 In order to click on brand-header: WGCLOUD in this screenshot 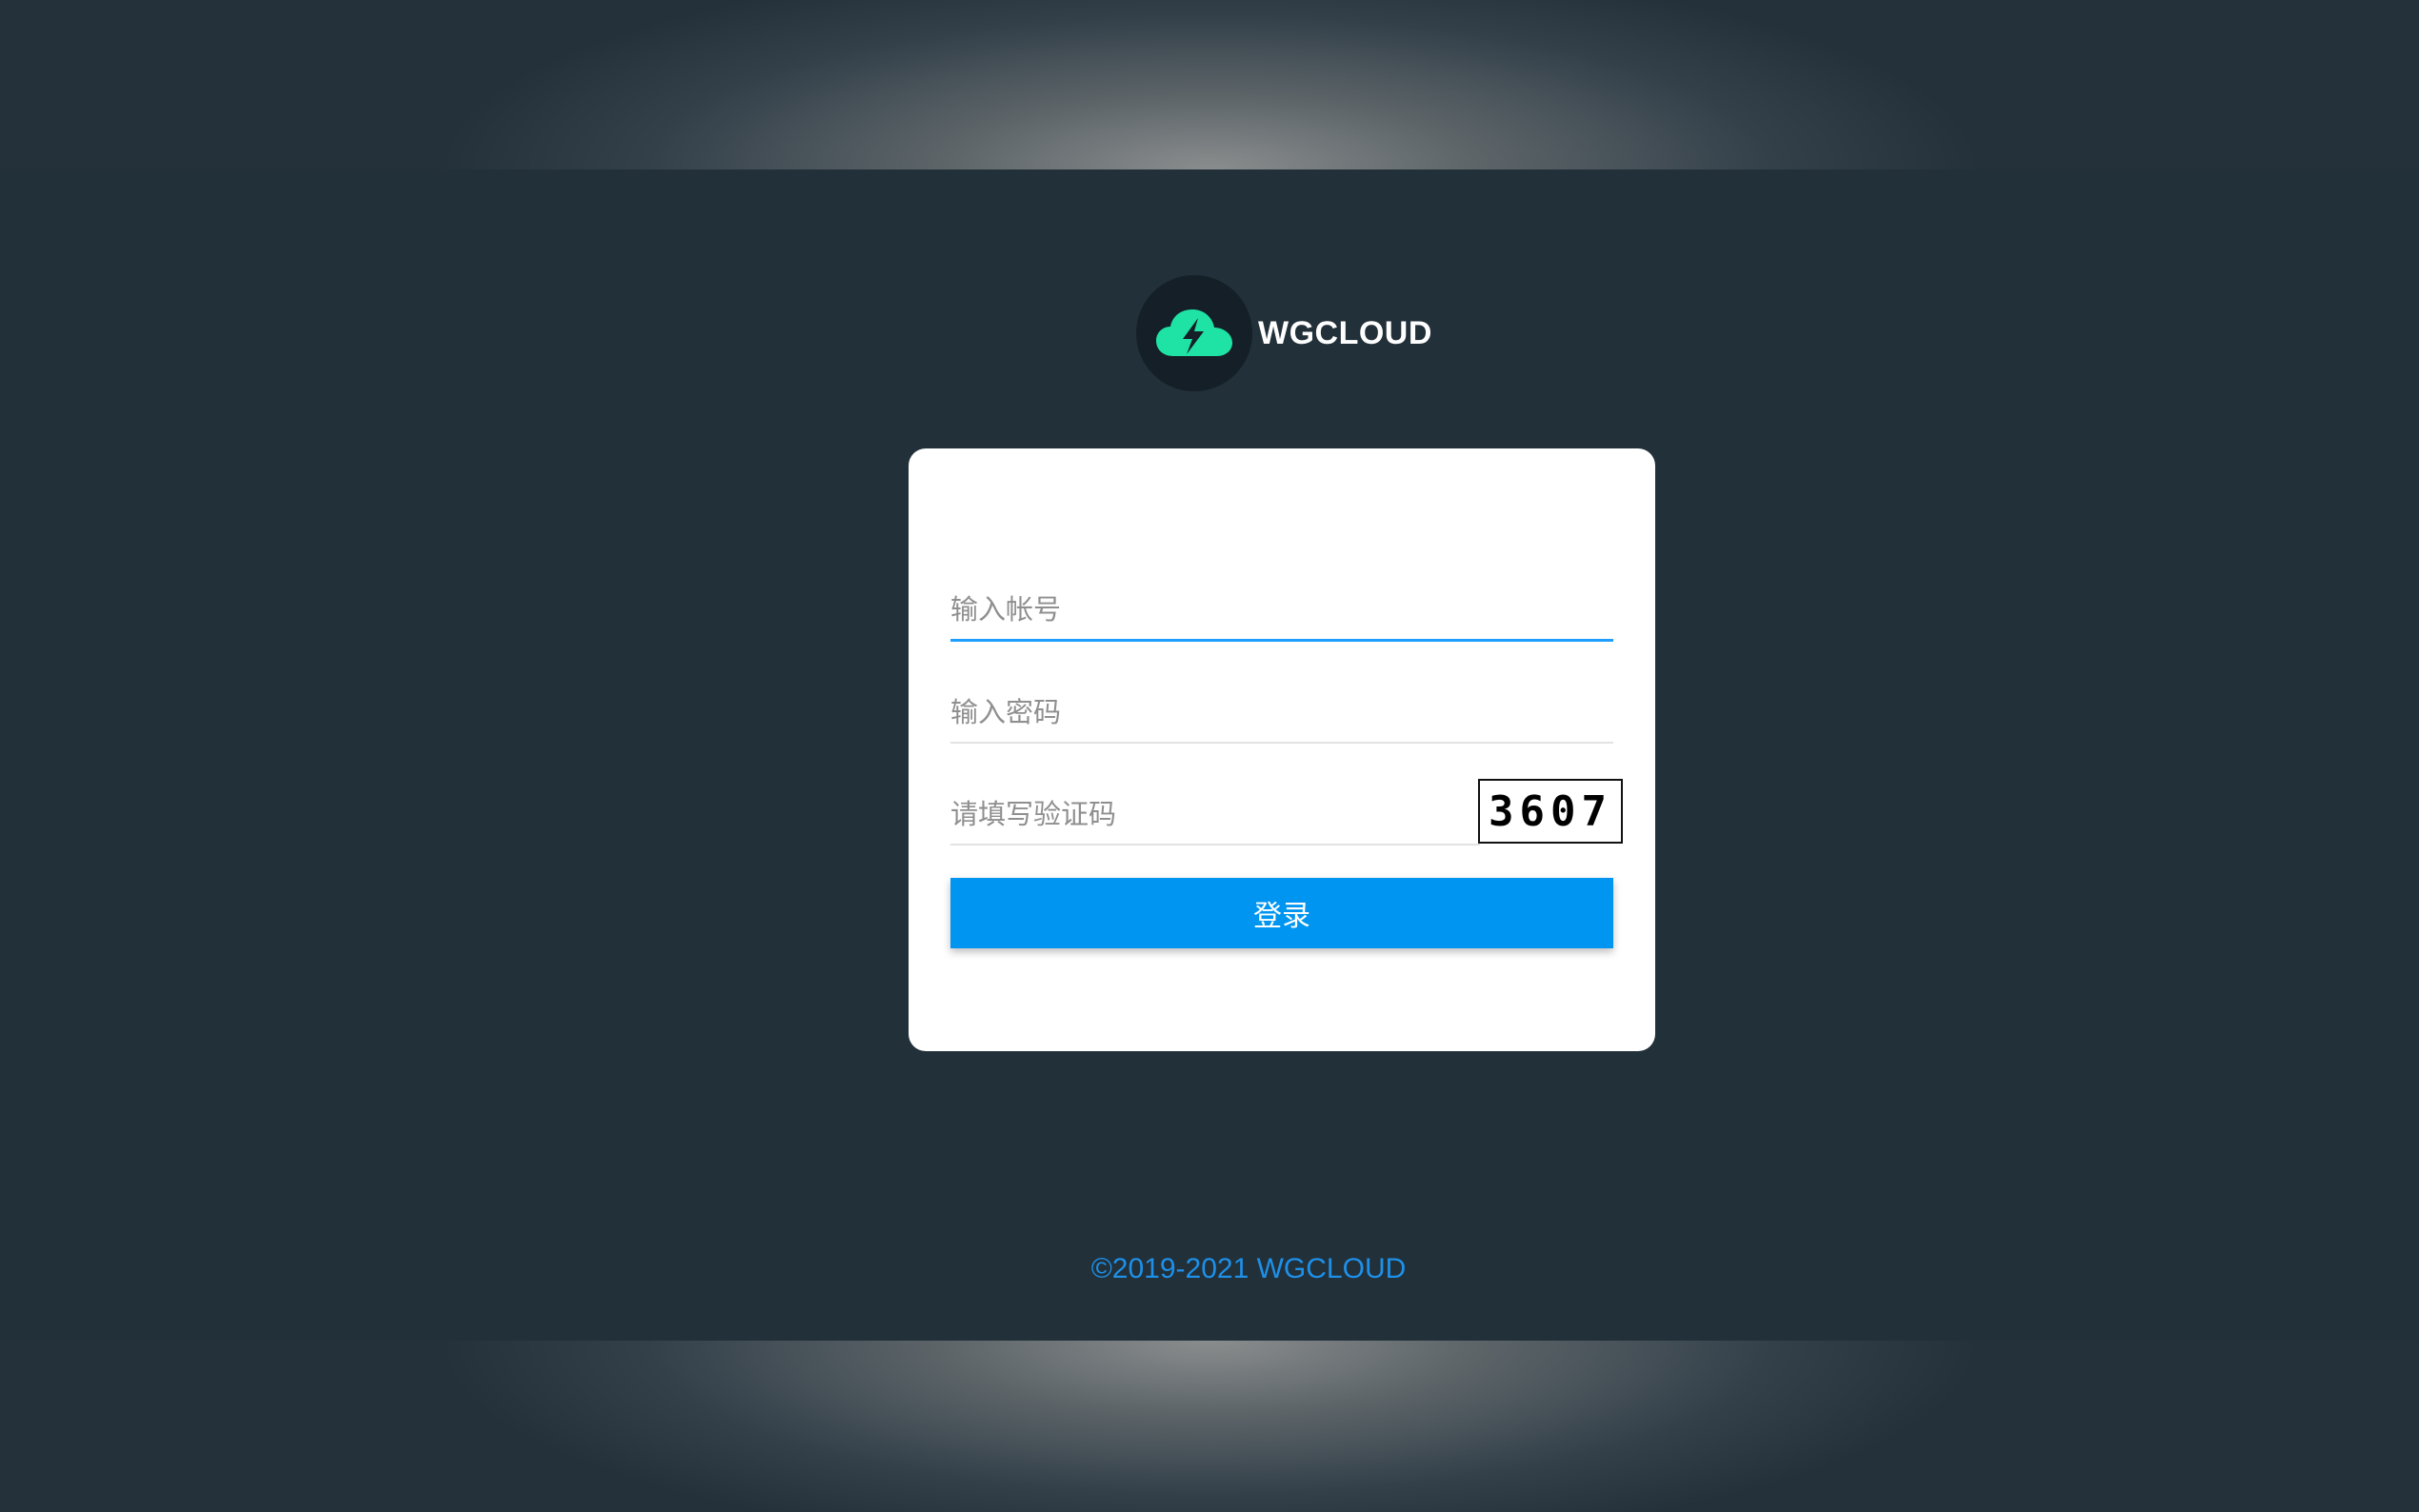, I will do `click(1284, 333)`.